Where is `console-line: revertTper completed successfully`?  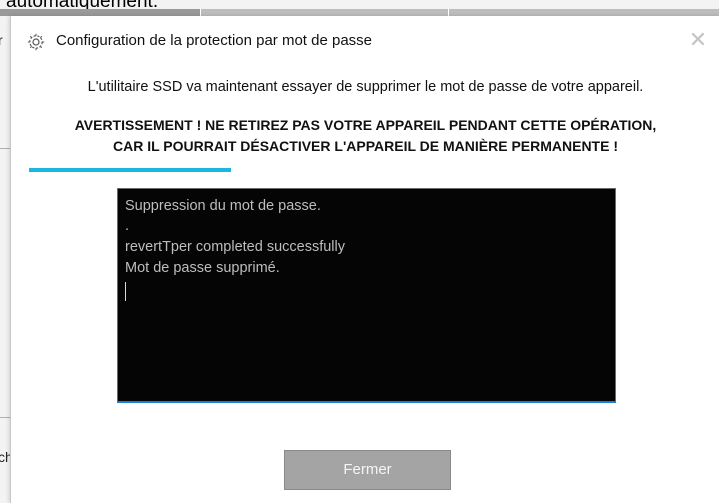 console-line: revertTper completed successfully is located at coordinates (235, 247).